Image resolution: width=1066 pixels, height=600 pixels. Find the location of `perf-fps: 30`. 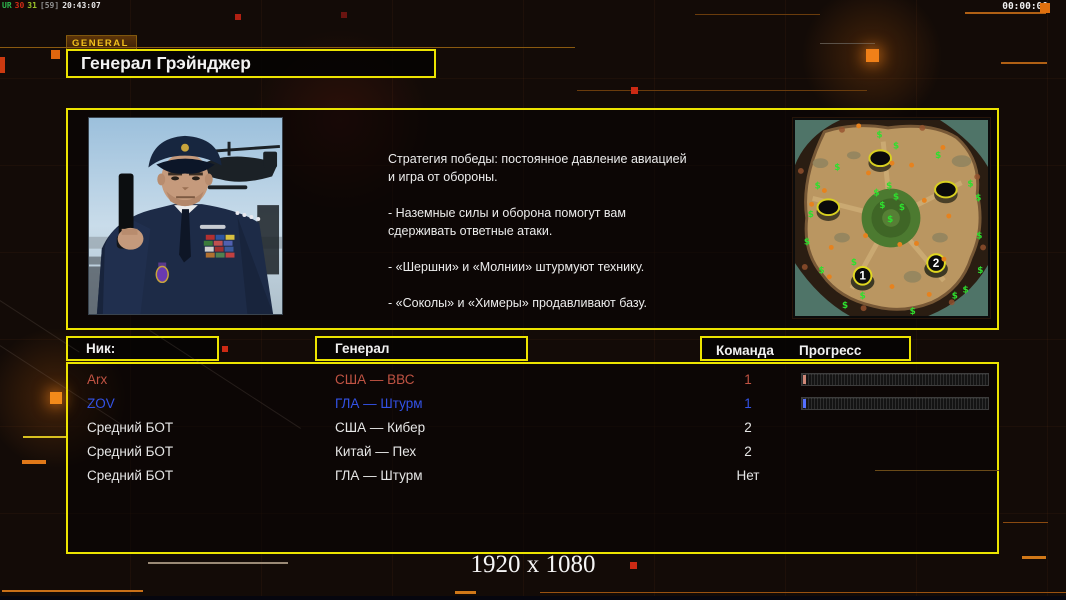

perf-fps: 30 is located at coordinates (19, 5).